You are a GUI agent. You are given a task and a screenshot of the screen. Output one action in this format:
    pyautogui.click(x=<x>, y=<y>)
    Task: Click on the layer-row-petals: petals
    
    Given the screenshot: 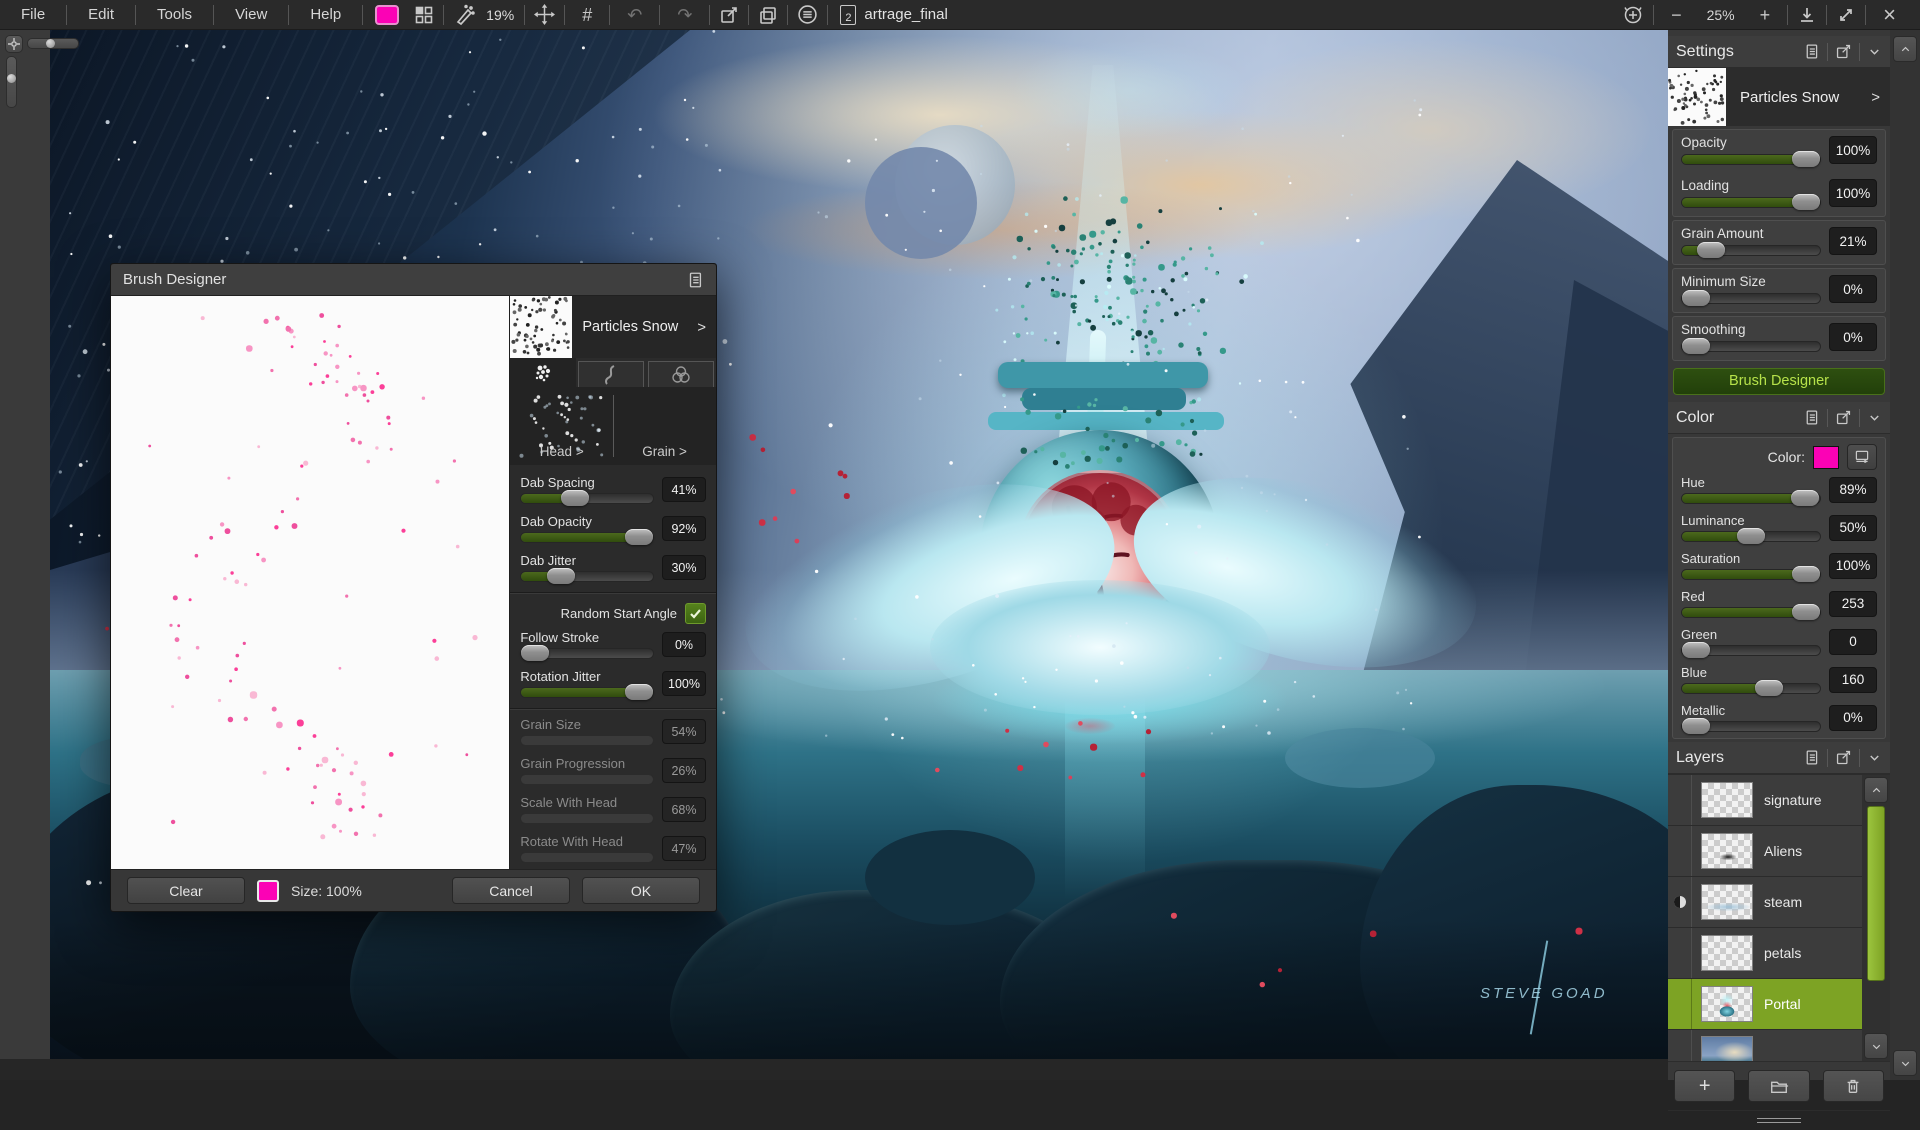 What is the action you would take?
    pyautogui.click(x=1765, y=953)
    